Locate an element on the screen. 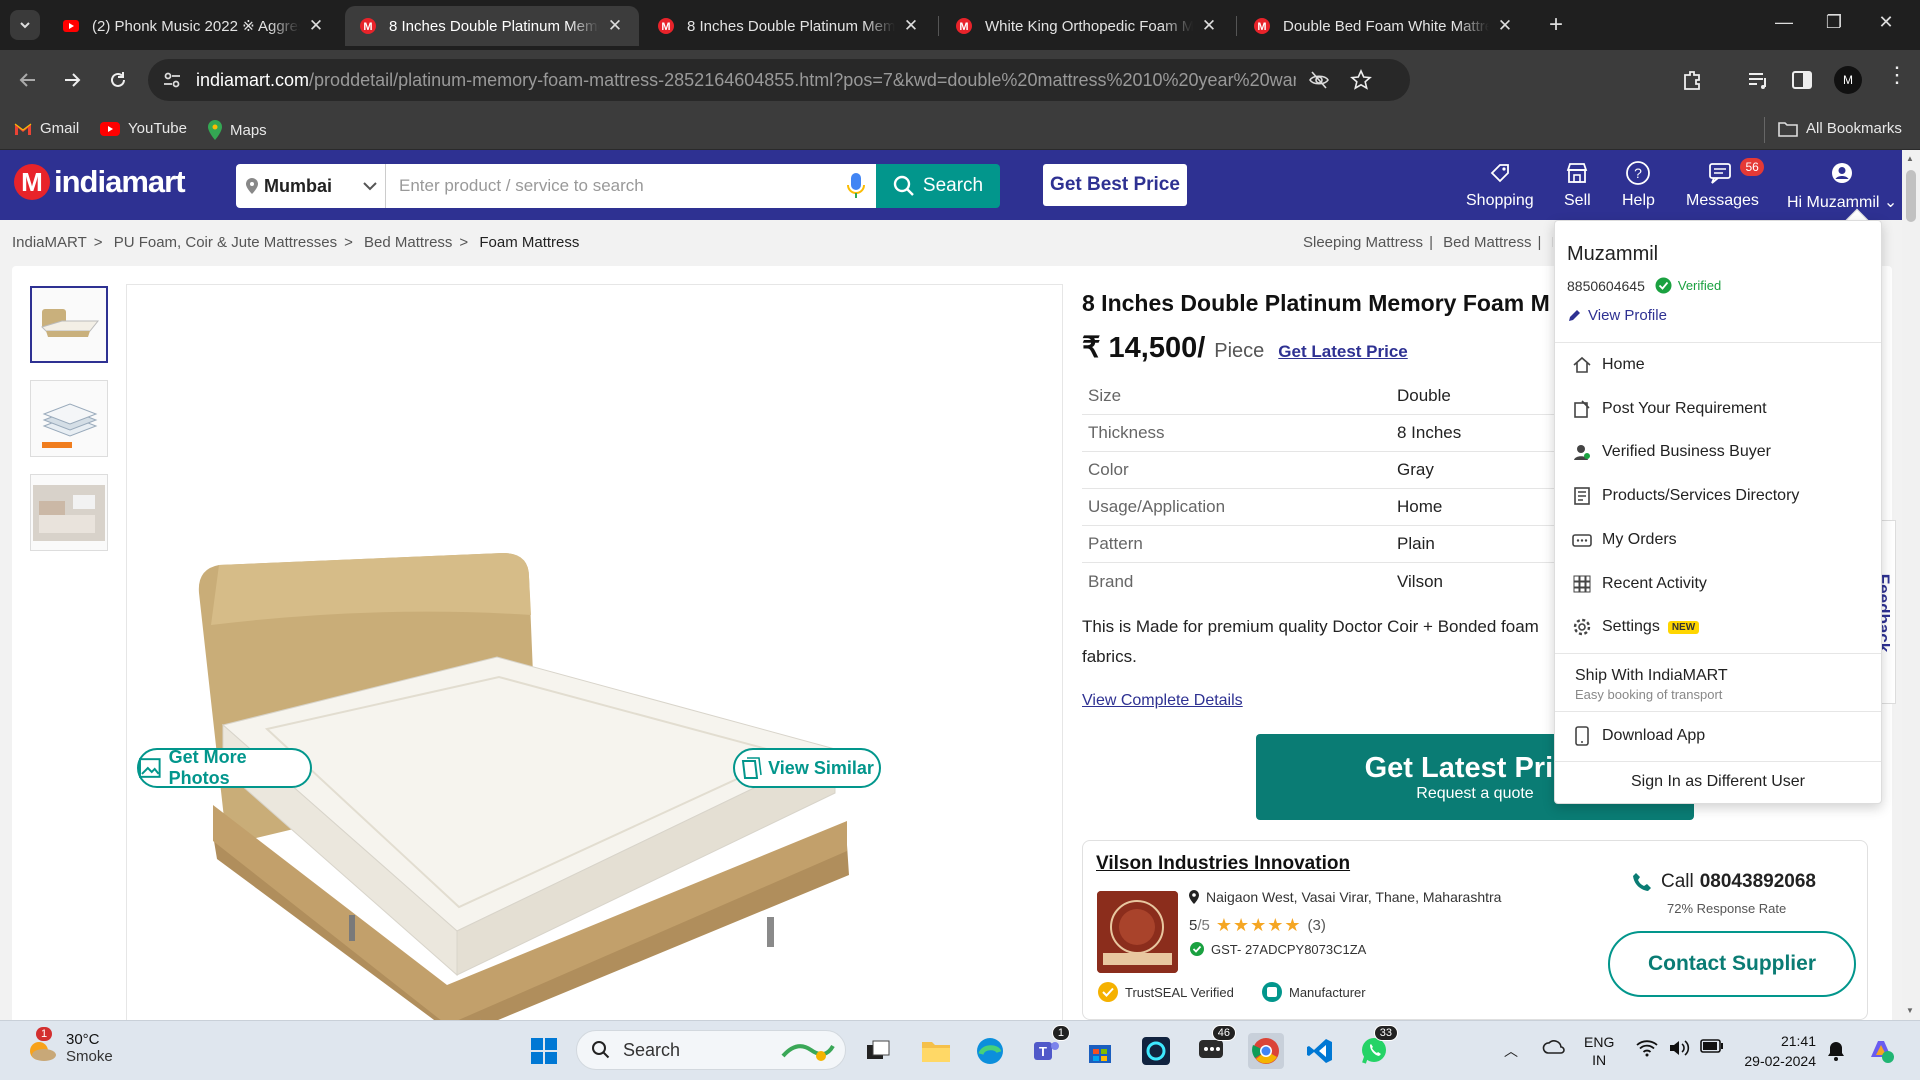  browser-tab: M Double Bed Foam White Mattress ✕ is located at coordinates (1384, 26).